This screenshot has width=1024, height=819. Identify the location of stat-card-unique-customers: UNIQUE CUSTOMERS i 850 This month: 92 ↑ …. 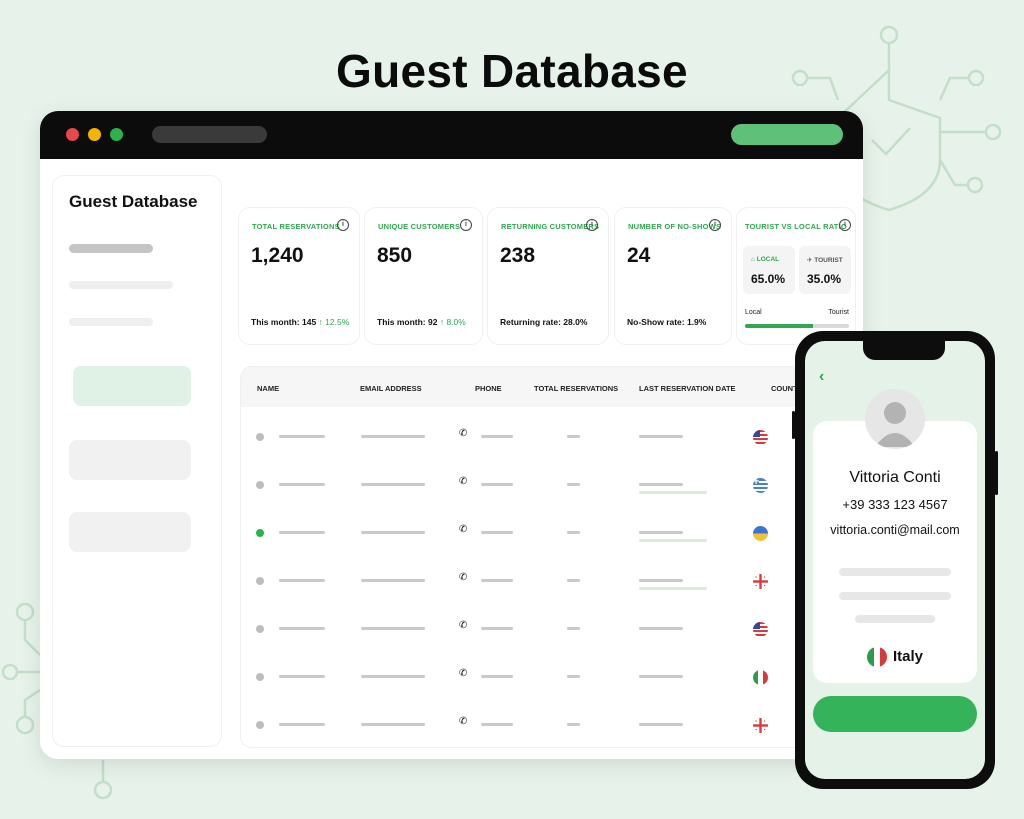
(423, 276).